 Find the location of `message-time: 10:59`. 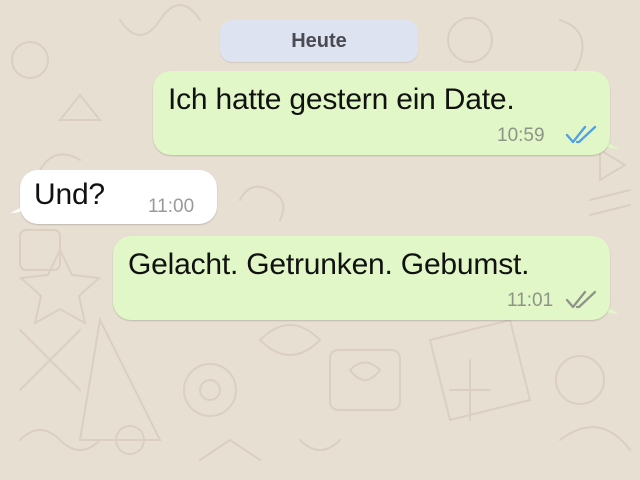

message-time: 10:59 is located at coordinates (521, 135).